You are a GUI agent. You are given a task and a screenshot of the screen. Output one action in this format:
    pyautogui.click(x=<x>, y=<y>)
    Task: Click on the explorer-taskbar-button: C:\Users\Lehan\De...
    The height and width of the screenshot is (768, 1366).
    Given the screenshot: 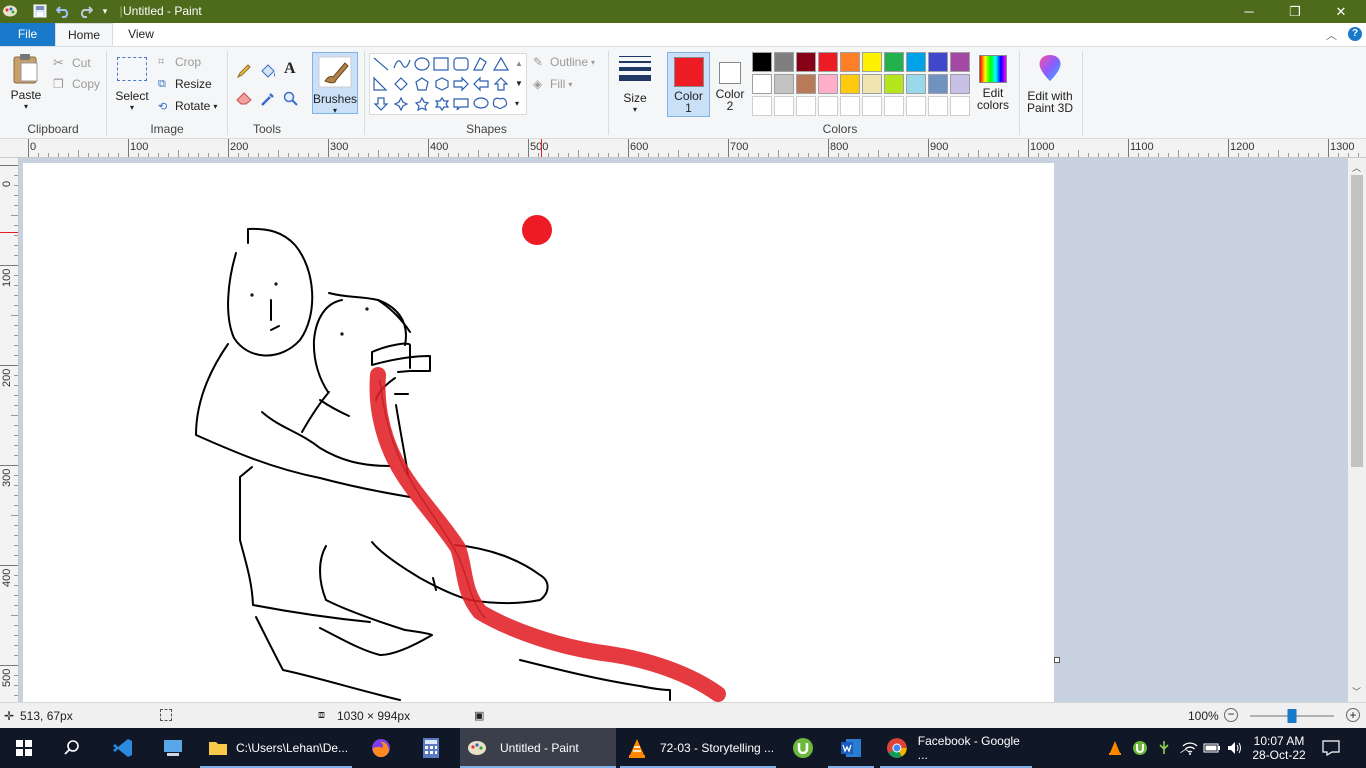 What is the action you would take?
    pyautogui.click(x=276, y=748)
    